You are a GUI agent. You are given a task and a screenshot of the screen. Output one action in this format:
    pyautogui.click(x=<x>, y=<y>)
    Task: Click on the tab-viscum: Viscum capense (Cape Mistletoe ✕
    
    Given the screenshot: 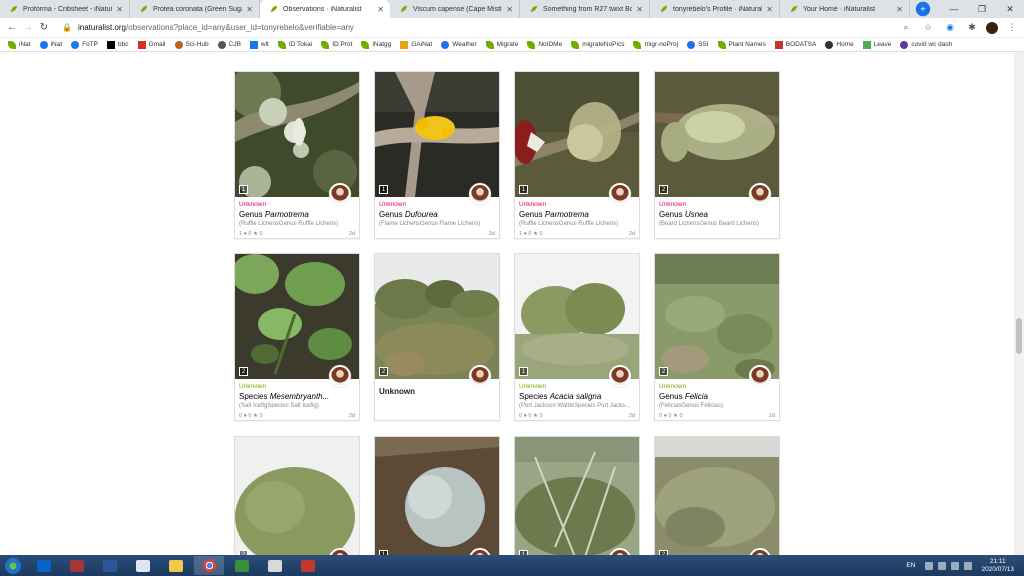 What is the action you would take?
    pyautogui.click(x=455, y=9)
    